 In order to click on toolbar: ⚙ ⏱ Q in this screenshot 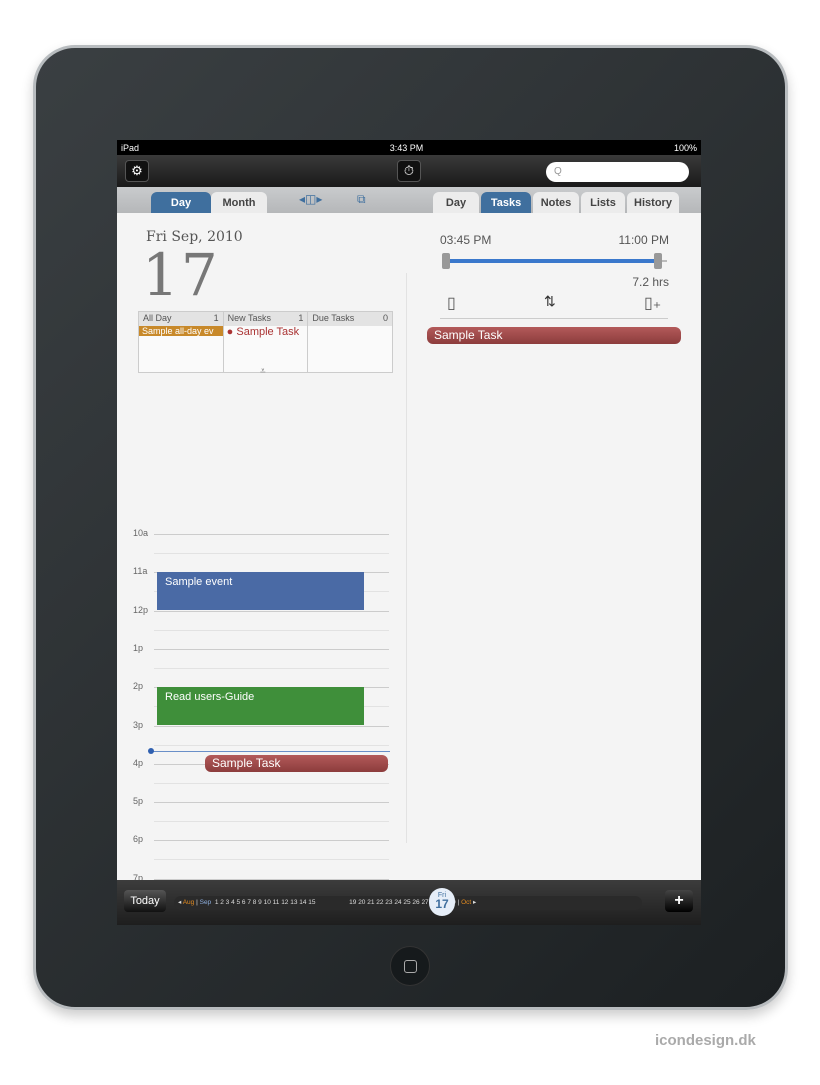, I will do `click(409, 171)`.